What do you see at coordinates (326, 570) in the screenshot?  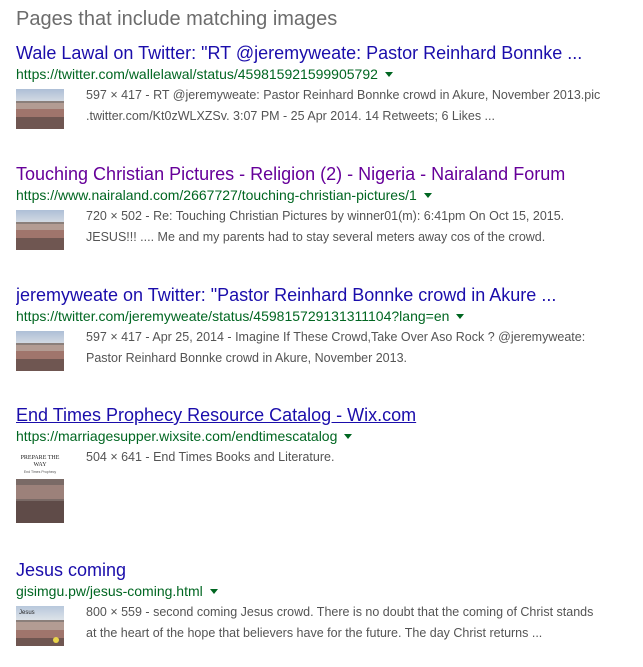 I see `result-title-link: Jesus coming` at bounding box center [326, 570].